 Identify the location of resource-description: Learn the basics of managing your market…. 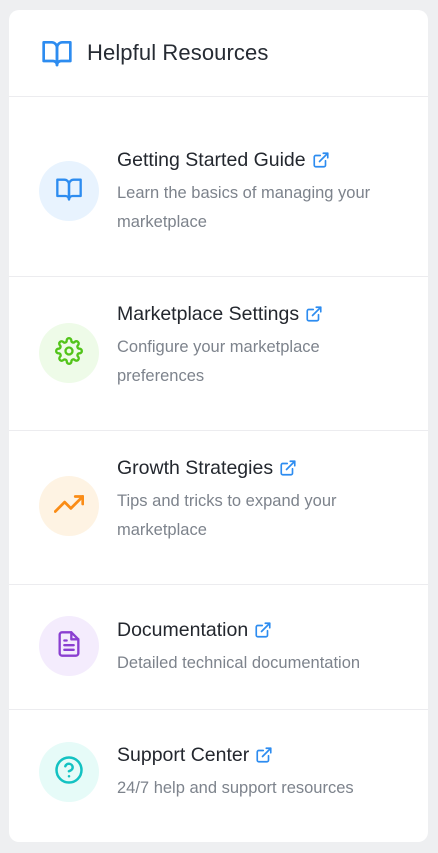
(244, 207).